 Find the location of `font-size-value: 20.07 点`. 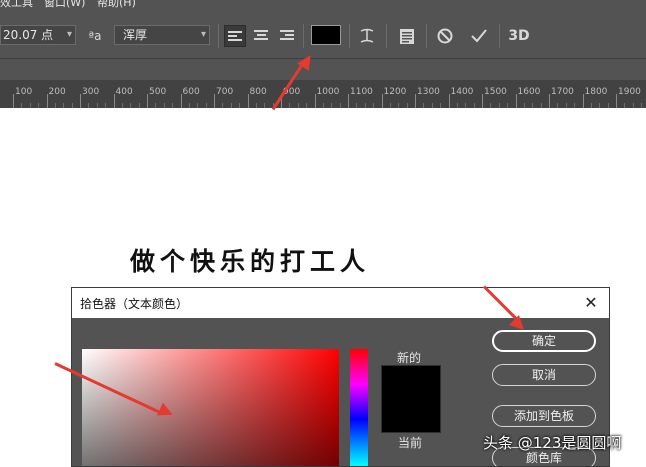

font-size-value: 20.07 点 is located at coordinates (28, 35).